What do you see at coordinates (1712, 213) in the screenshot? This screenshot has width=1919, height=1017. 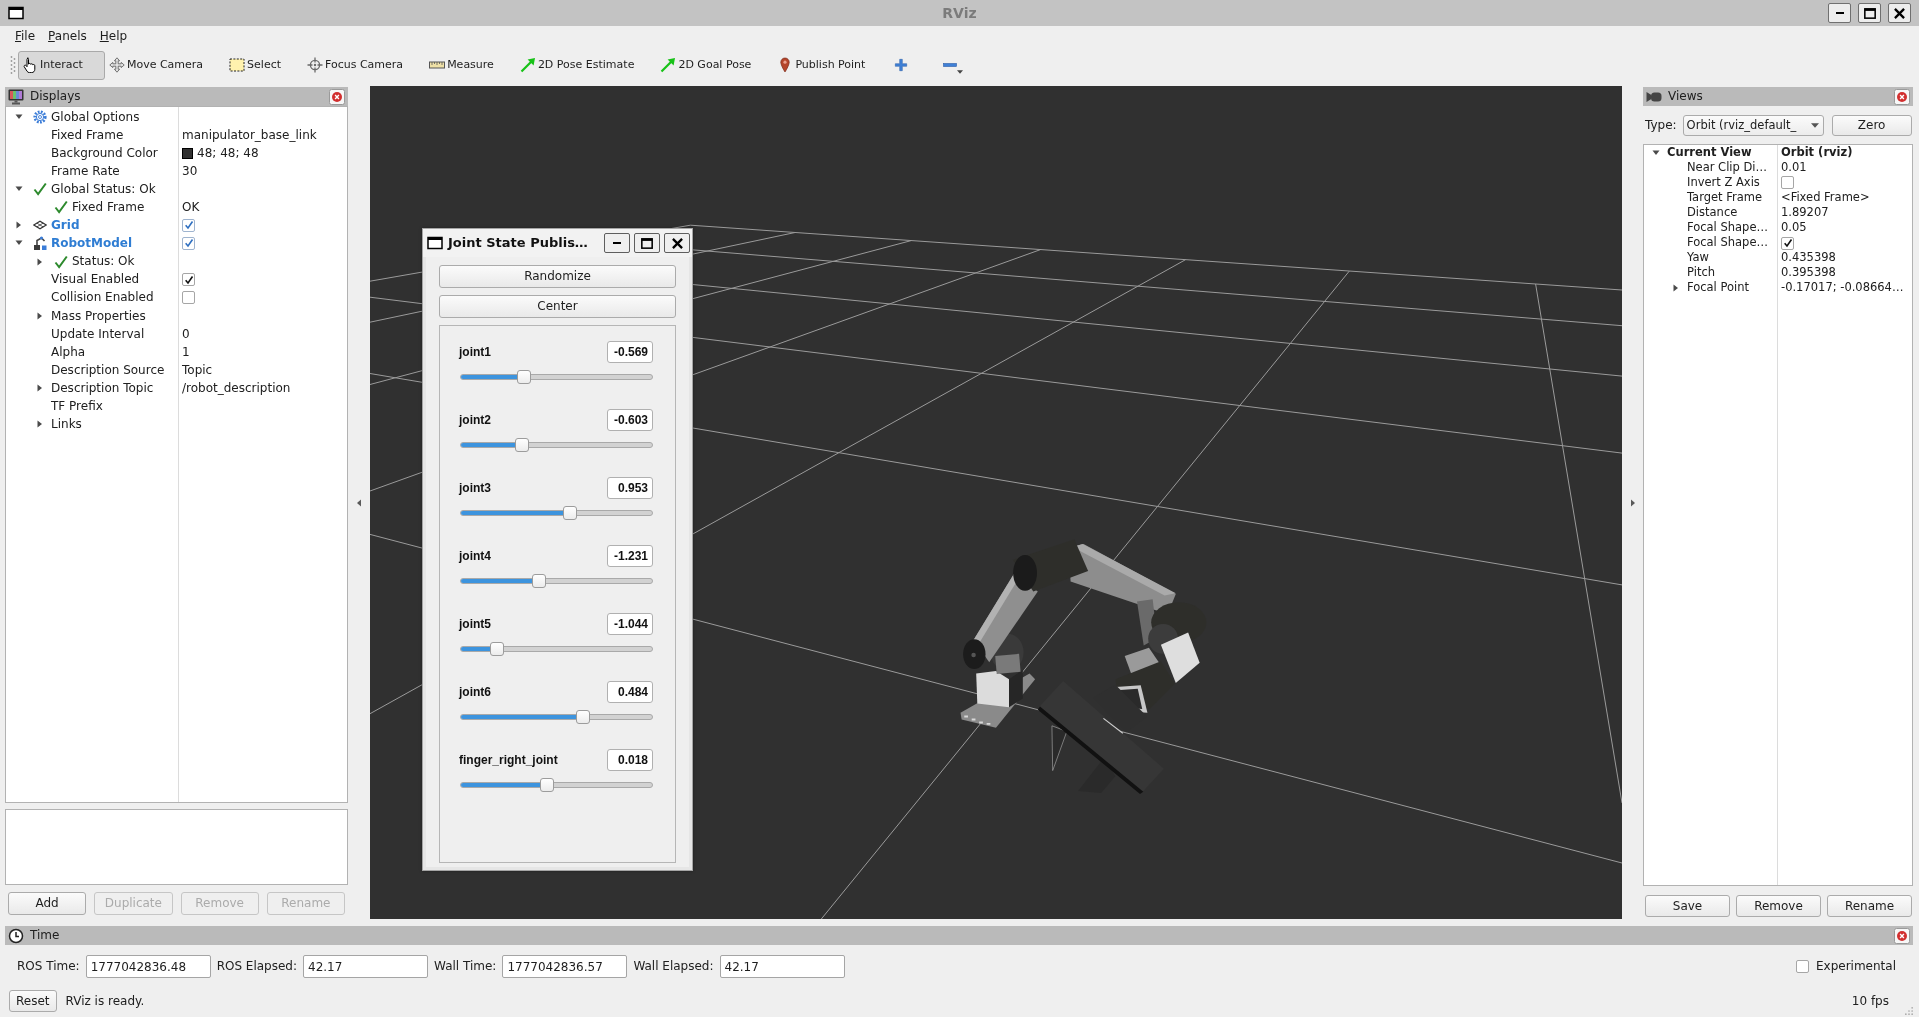 I see `property-name: Distance` at bounding box center [1712, 213].